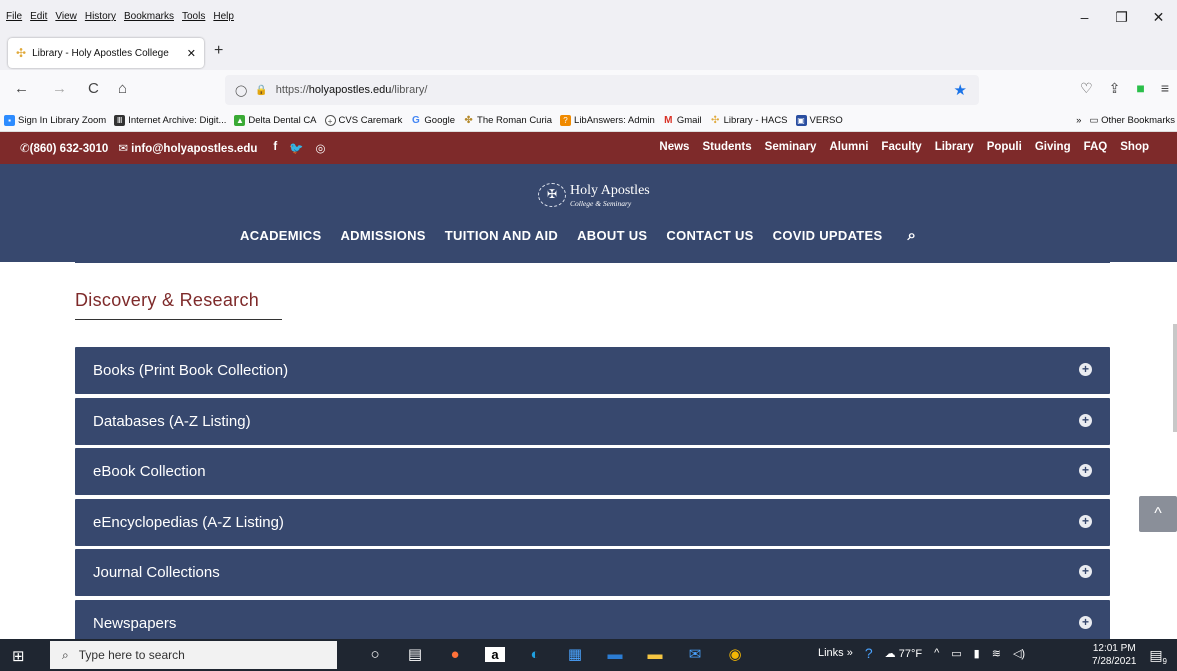 The height and width of the screenshot is (671, 1177). I want to click on library-icon: ⇪, so click(1115, 88).